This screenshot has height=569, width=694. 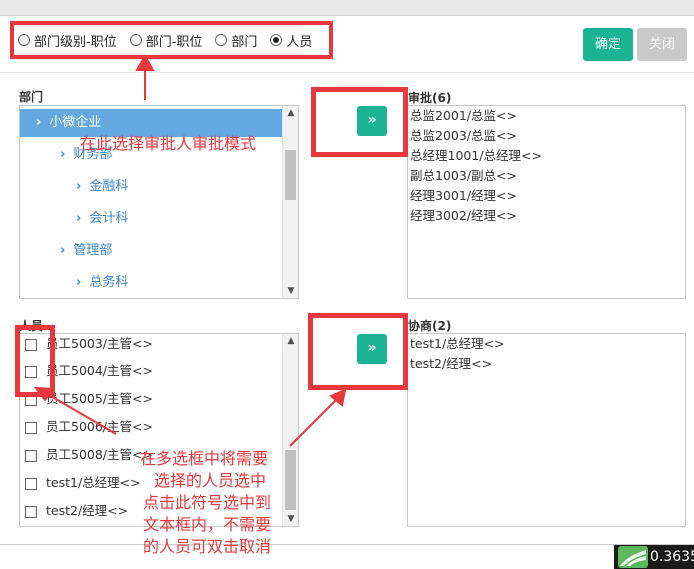 I want to click on arrow-to-checkbox-head-icon, so click(x=44, y=394).